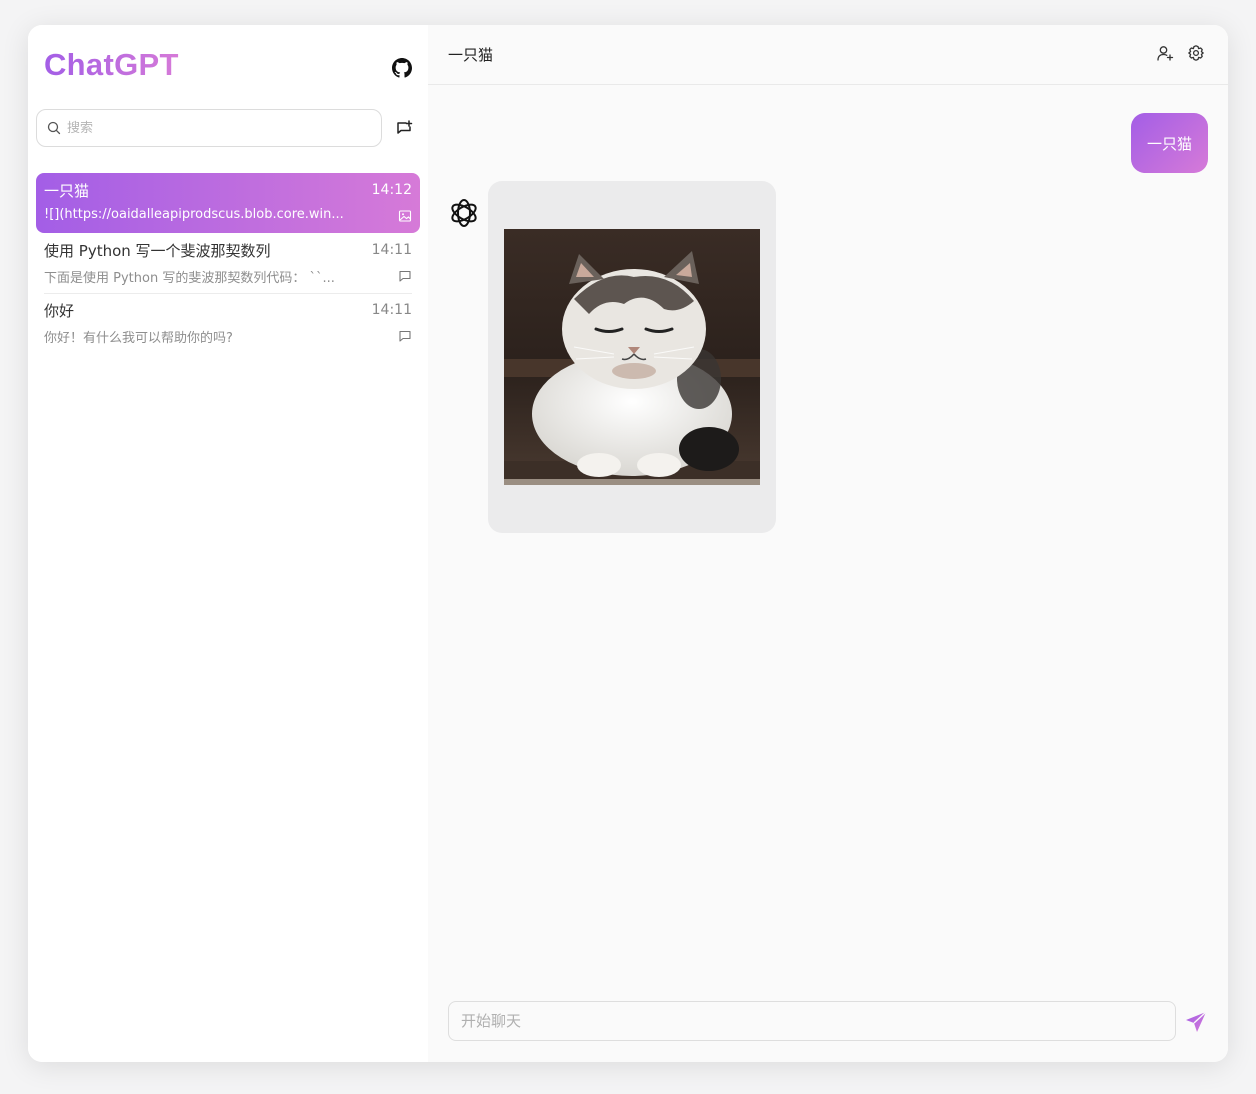  What do you see at coordinates (157, 251) in the screenshot?
I see `conversation-title: 使用 Python 写一个斐波那契数列` at bounding box center [157, 251].